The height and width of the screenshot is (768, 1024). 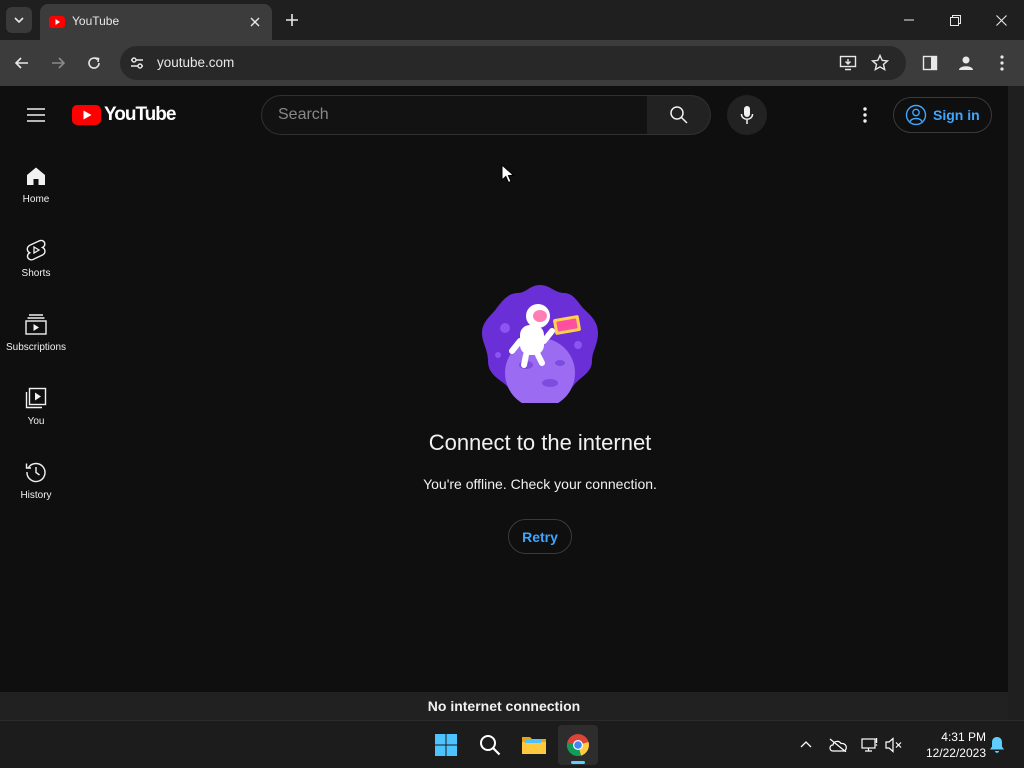 I want to click on show-hidden-icons-button, so click(x=806, y=745).